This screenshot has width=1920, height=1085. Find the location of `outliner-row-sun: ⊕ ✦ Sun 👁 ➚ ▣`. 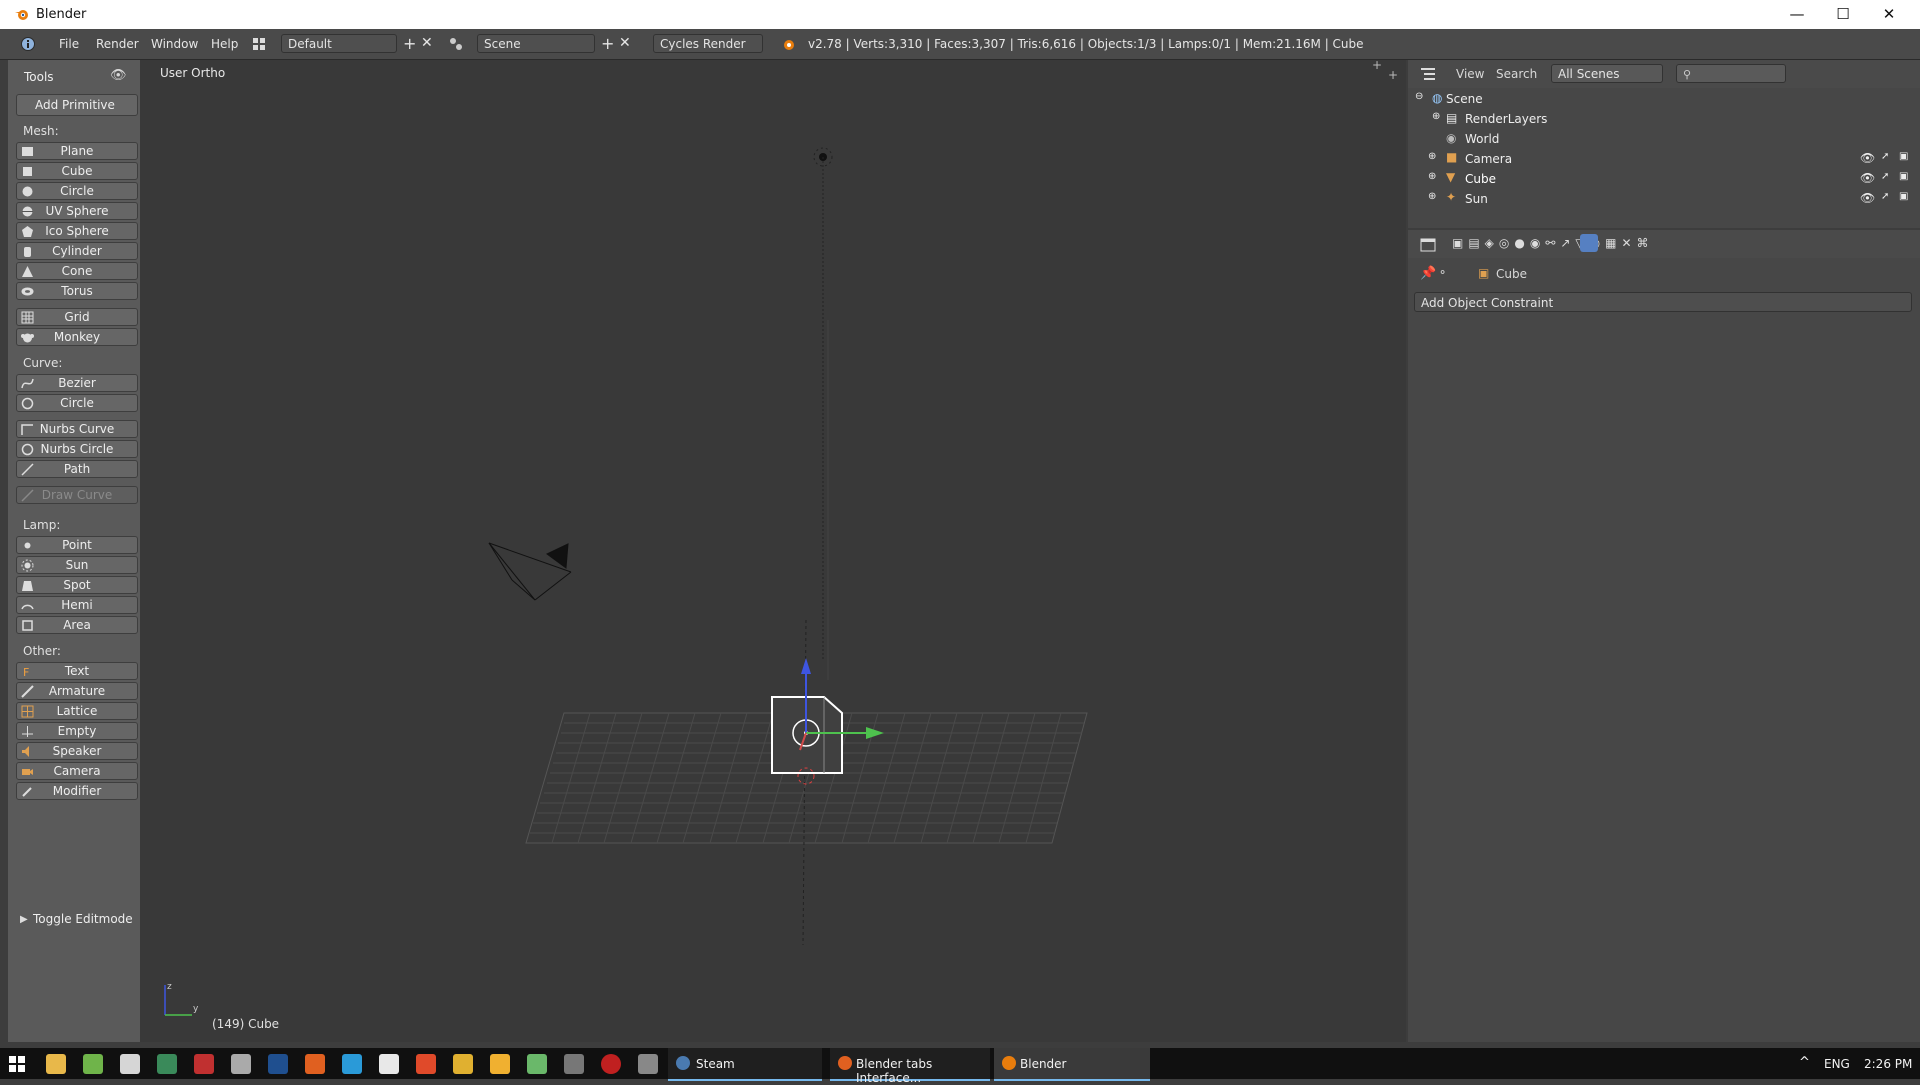

outliner-row-sun: ⊕ ✦ Sun 👁 ➚ ▣ is located at coordinates (1664, 200).